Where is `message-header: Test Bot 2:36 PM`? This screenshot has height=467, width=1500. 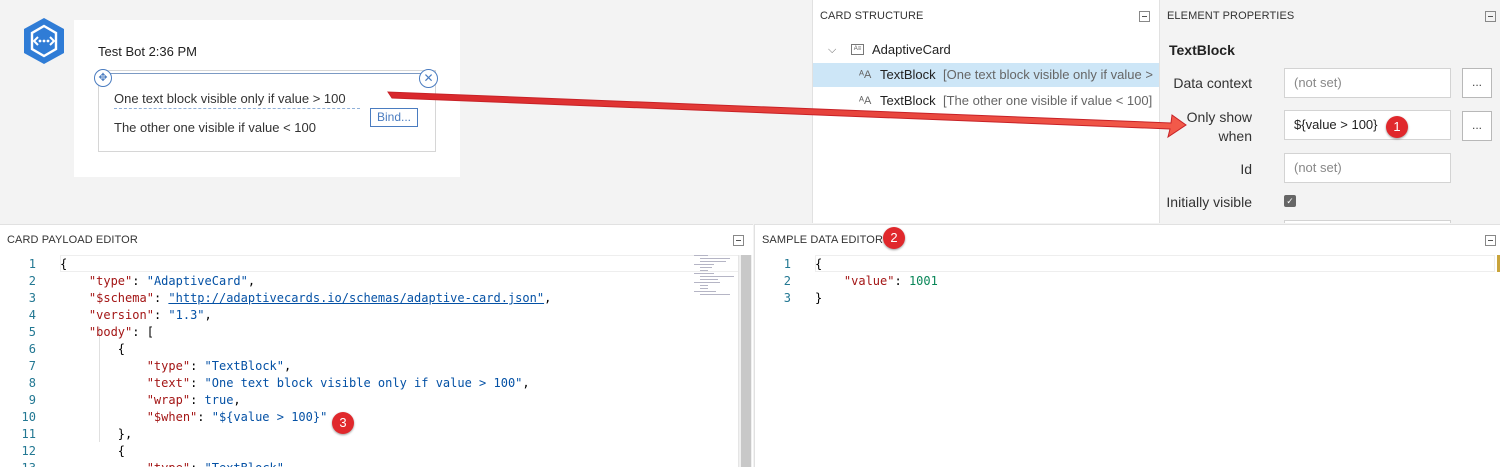 message-header: Test Bot 2:36 PM is located at coordinates (147, 51).